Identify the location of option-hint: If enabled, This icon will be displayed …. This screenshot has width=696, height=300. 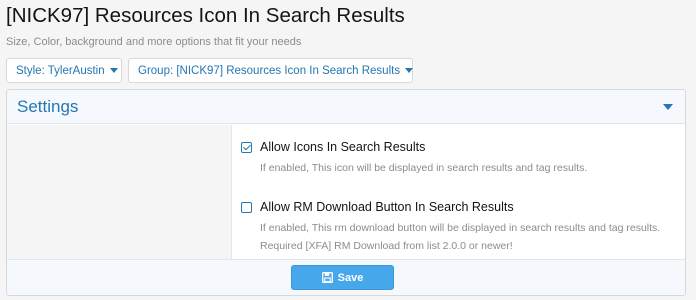
(424, 168).